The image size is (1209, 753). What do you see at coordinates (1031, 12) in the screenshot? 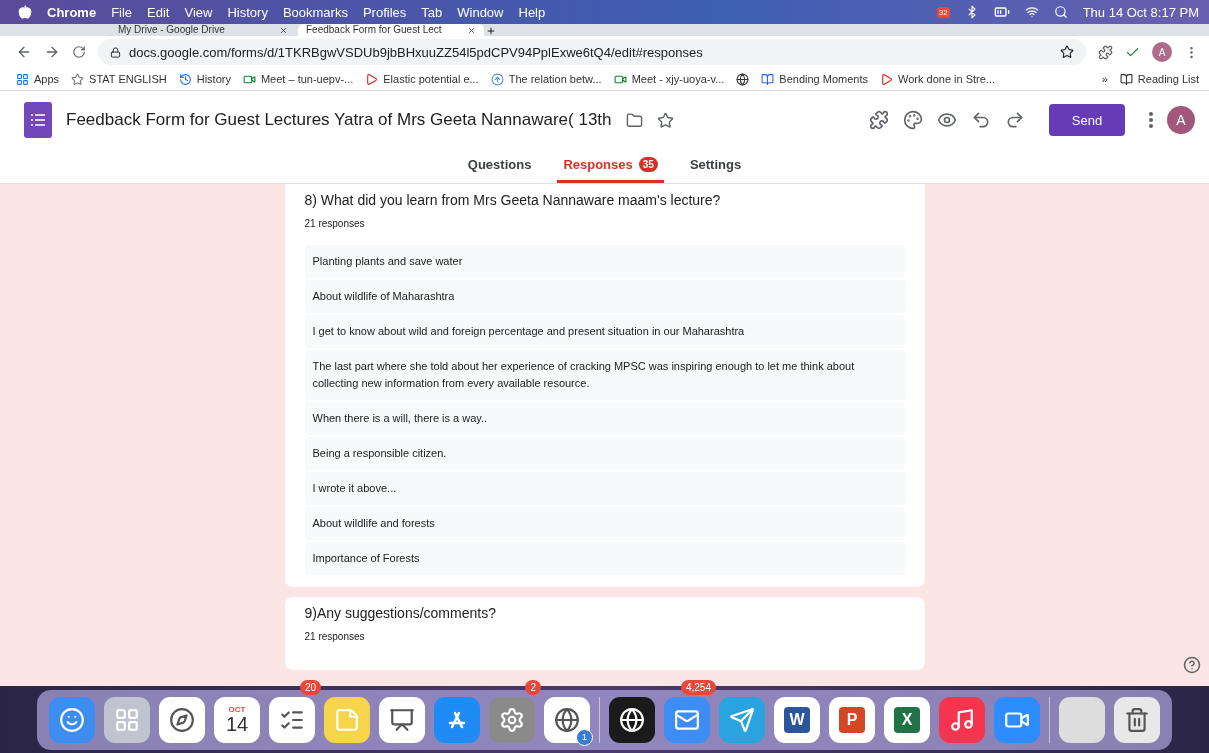
I see `wifi-icon` at bounding box center [1031, 12].